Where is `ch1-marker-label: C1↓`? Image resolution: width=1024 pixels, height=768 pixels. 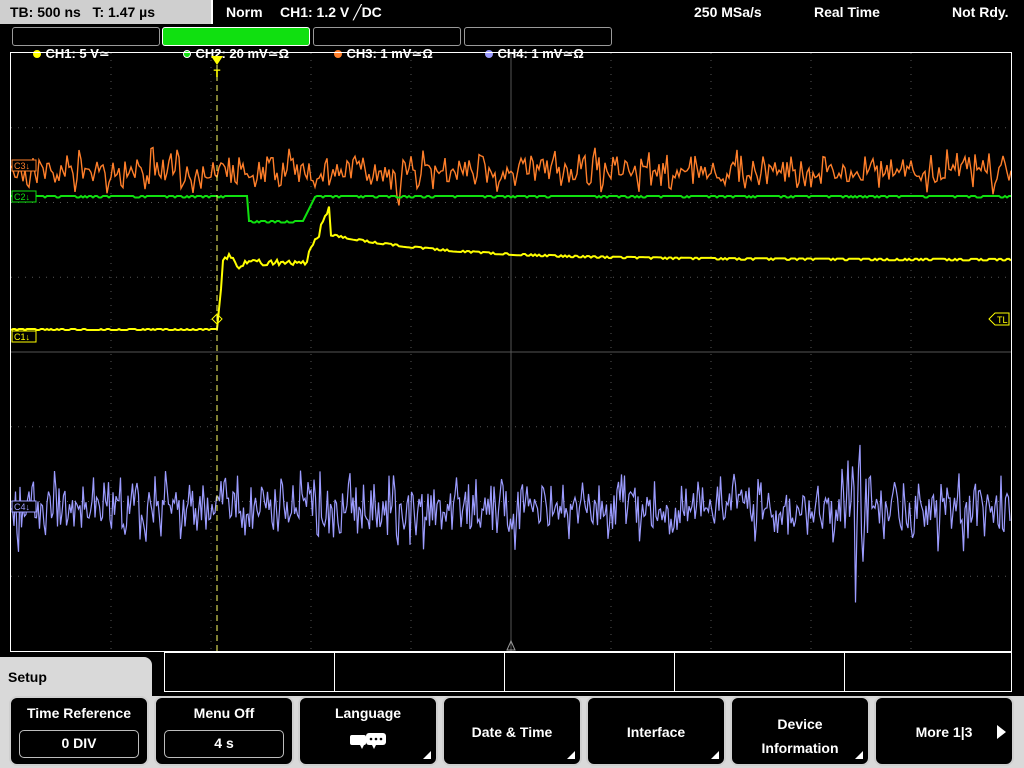 ch1-marker-label: C1↓ is located at coordinates (22, 337).